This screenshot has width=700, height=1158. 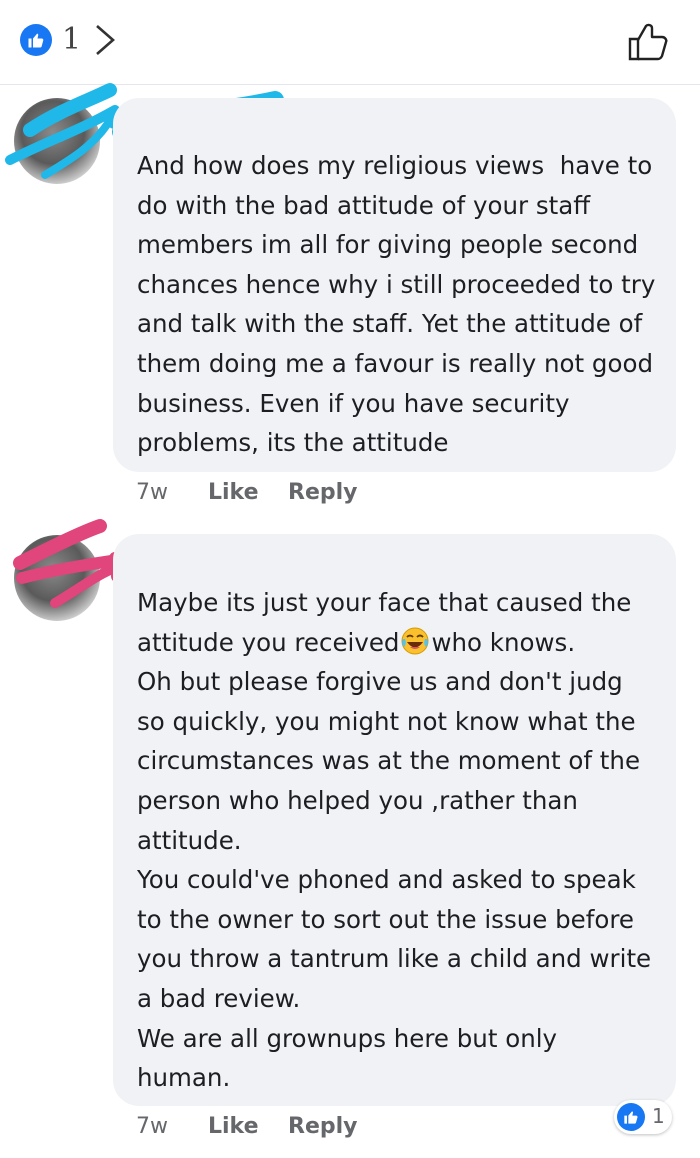 I want to click on comment-reaction-badge: 1, so click(x=643, y=1117).